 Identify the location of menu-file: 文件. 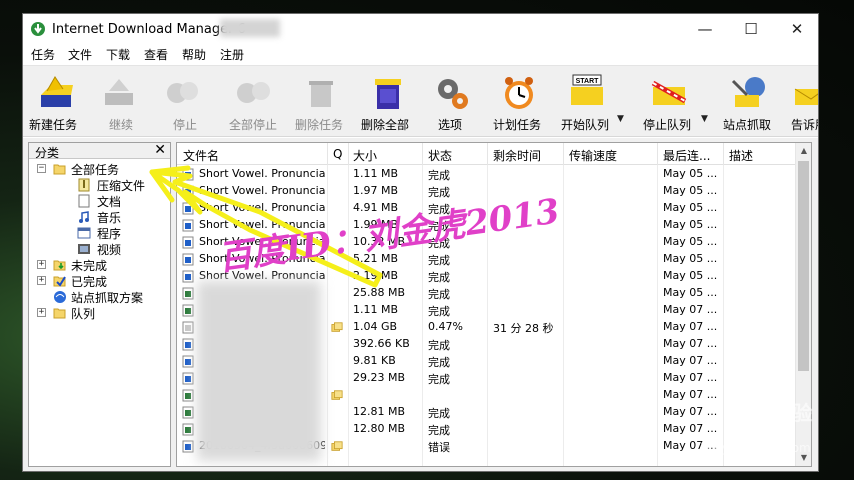
(80, 54).